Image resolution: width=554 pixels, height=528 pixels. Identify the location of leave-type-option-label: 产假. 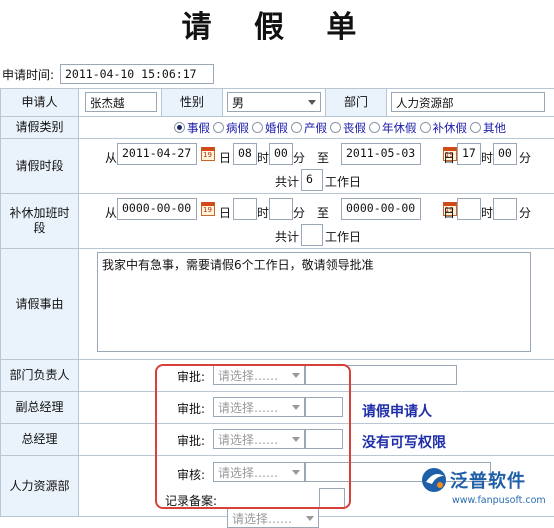
(315, 127).